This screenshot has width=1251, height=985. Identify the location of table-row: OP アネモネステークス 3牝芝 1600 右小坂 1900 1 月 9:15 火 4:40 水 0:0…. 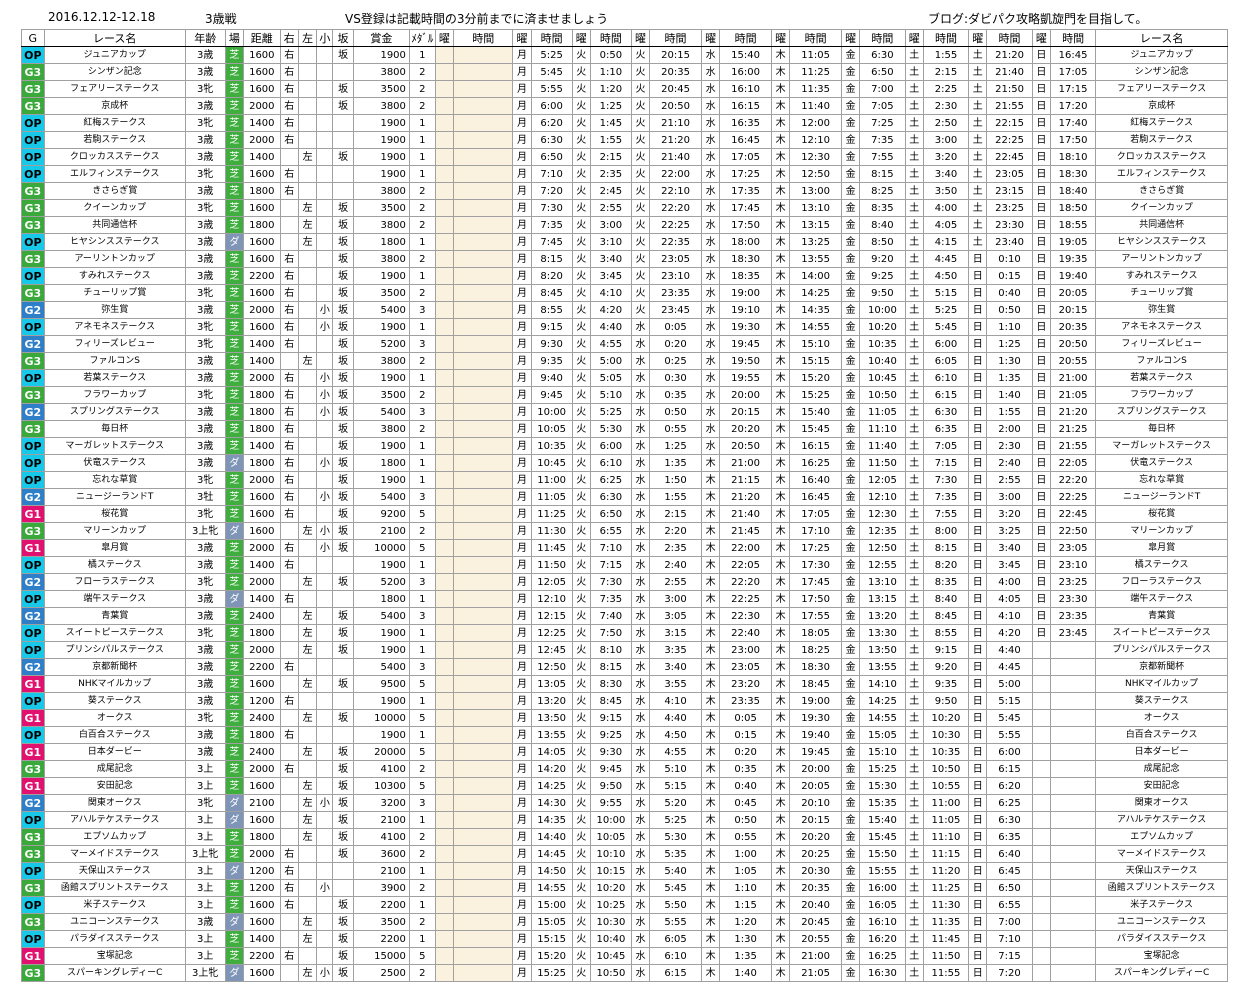
(624, 327).